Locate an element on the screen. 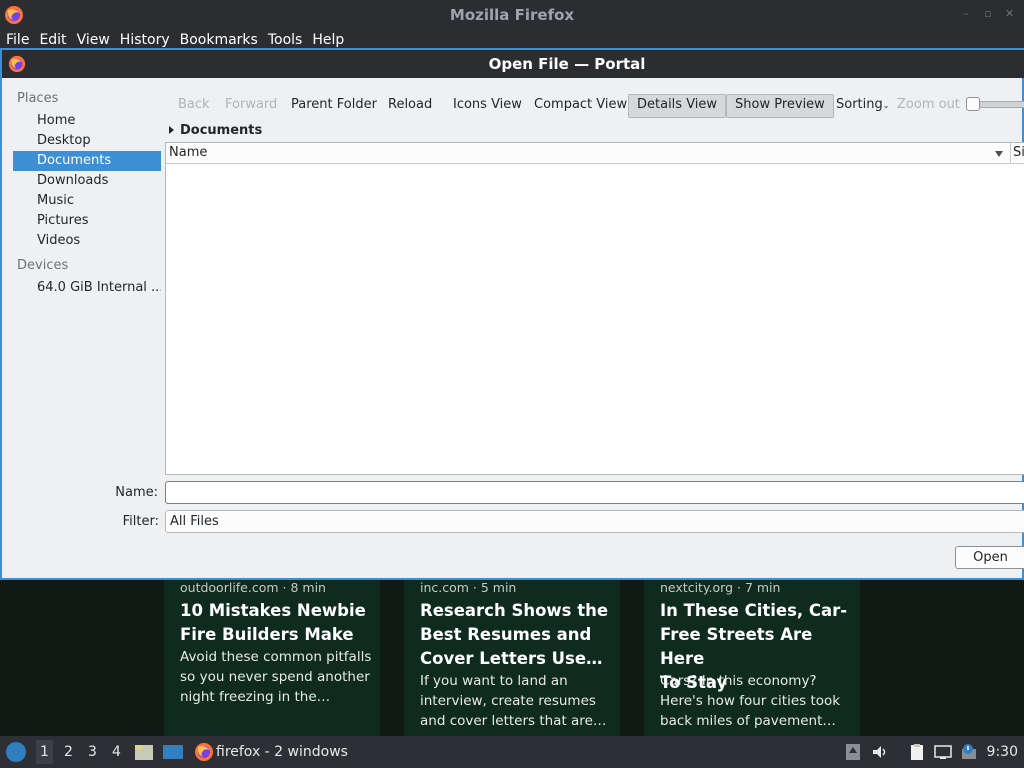  workspace-4: 4 is located at coordinates (116, 752).